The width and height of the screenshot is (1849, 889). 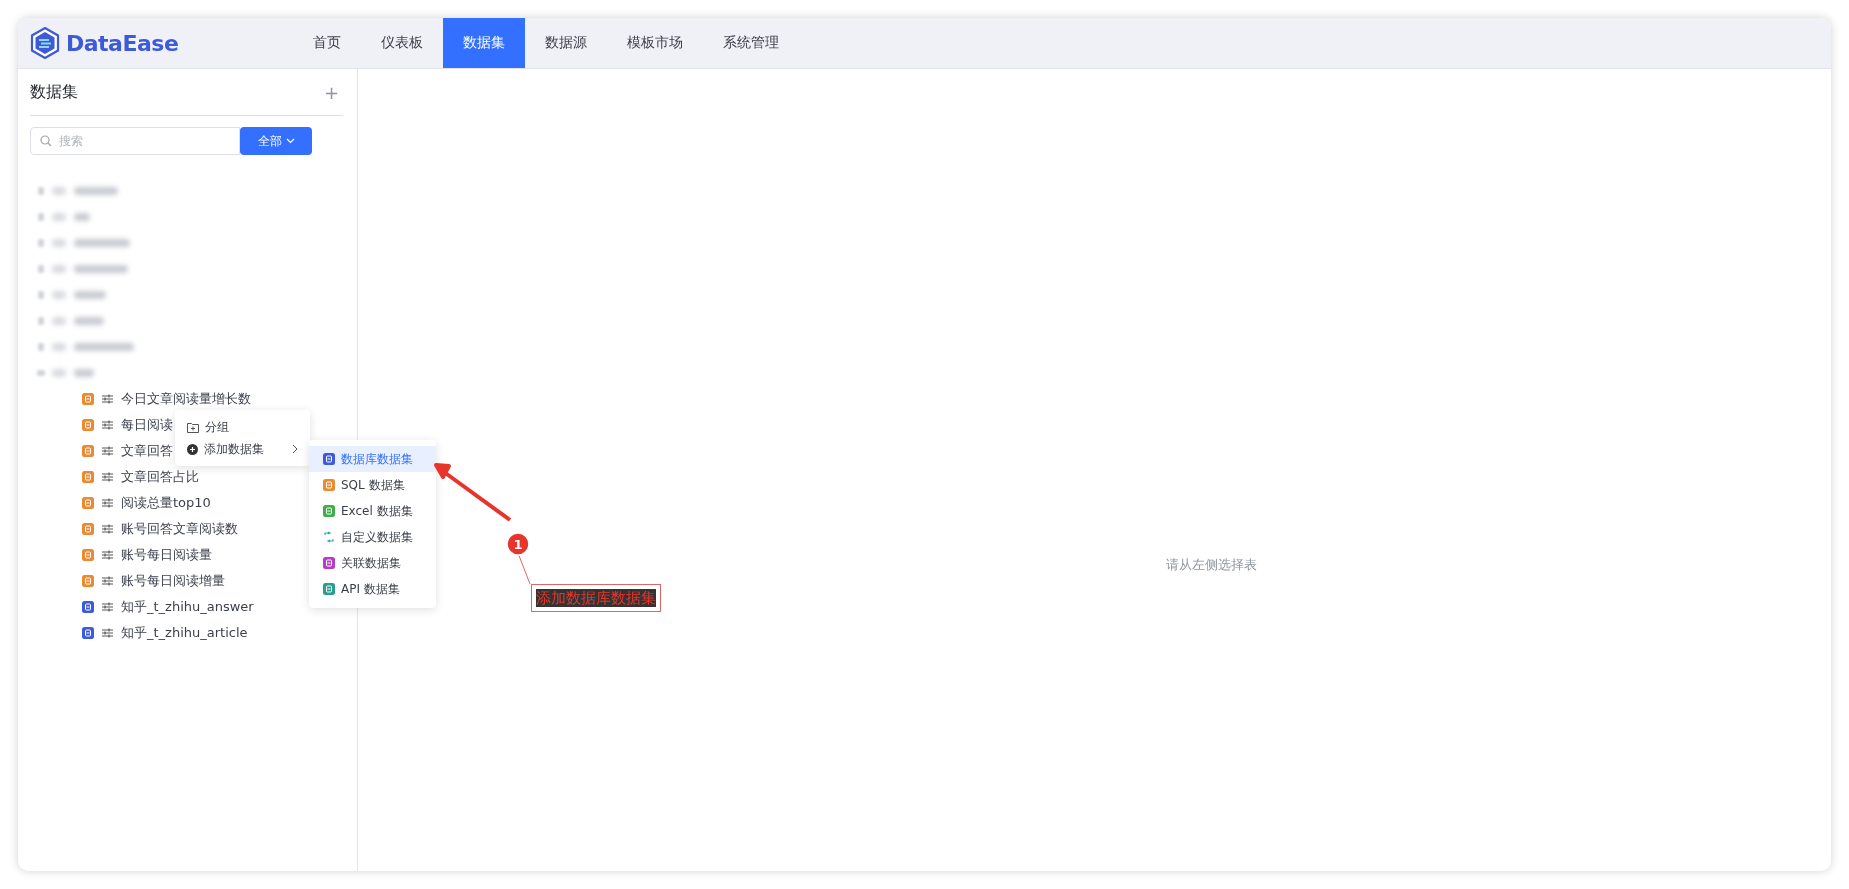 What do you see at coordinates (41, 373) in the screenshot?
I see `expanded-caret-icon` at bounding box center [41, 373].